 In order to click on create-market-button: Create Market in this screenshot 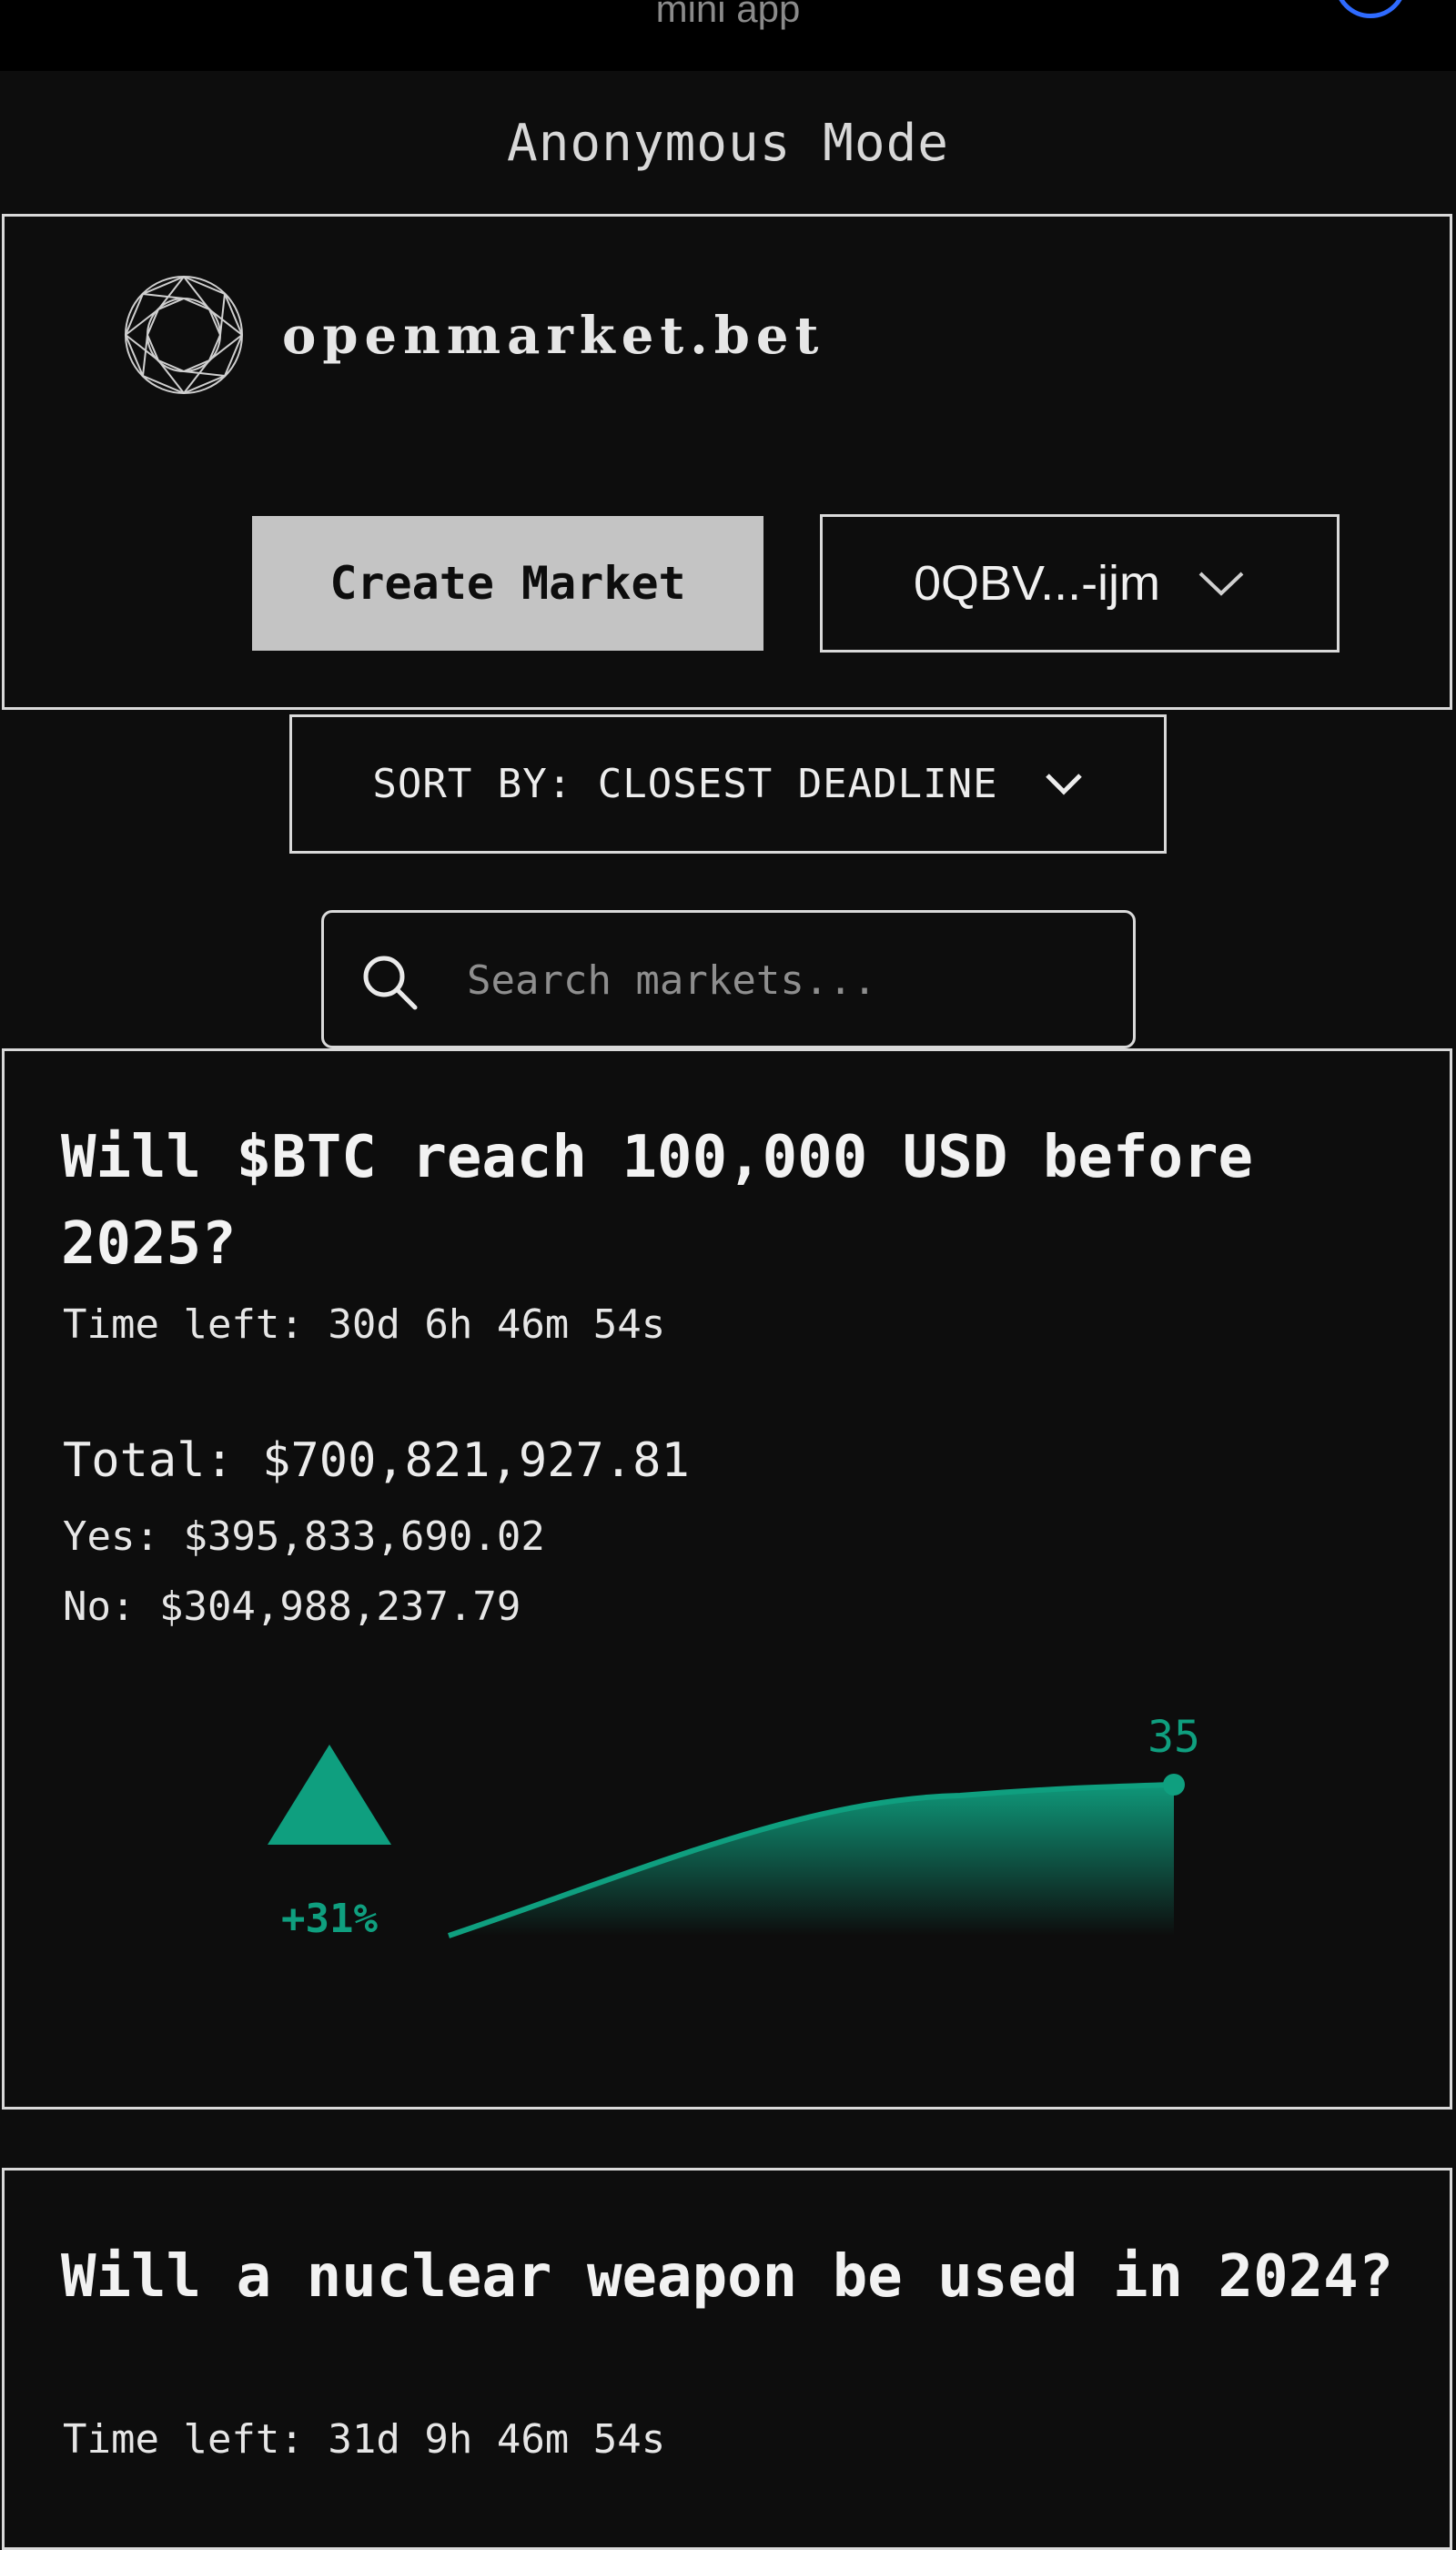, I will do `click(508, 584)`.